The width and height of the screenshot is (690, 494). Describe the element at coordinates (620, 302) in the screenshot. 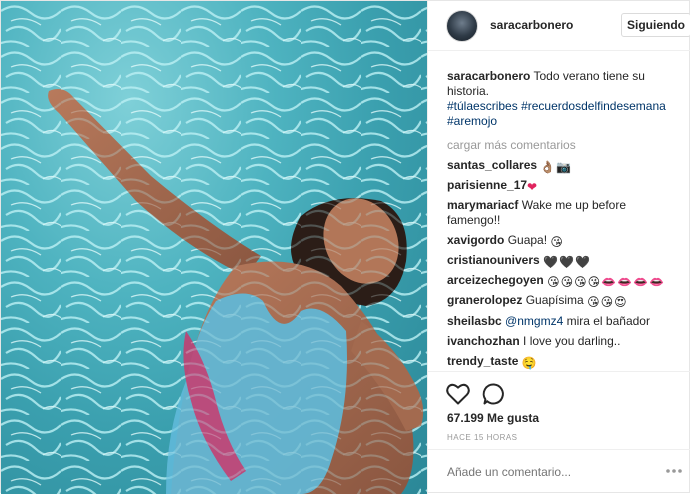

I see `heart-eyes-icon: 😍` at that location.